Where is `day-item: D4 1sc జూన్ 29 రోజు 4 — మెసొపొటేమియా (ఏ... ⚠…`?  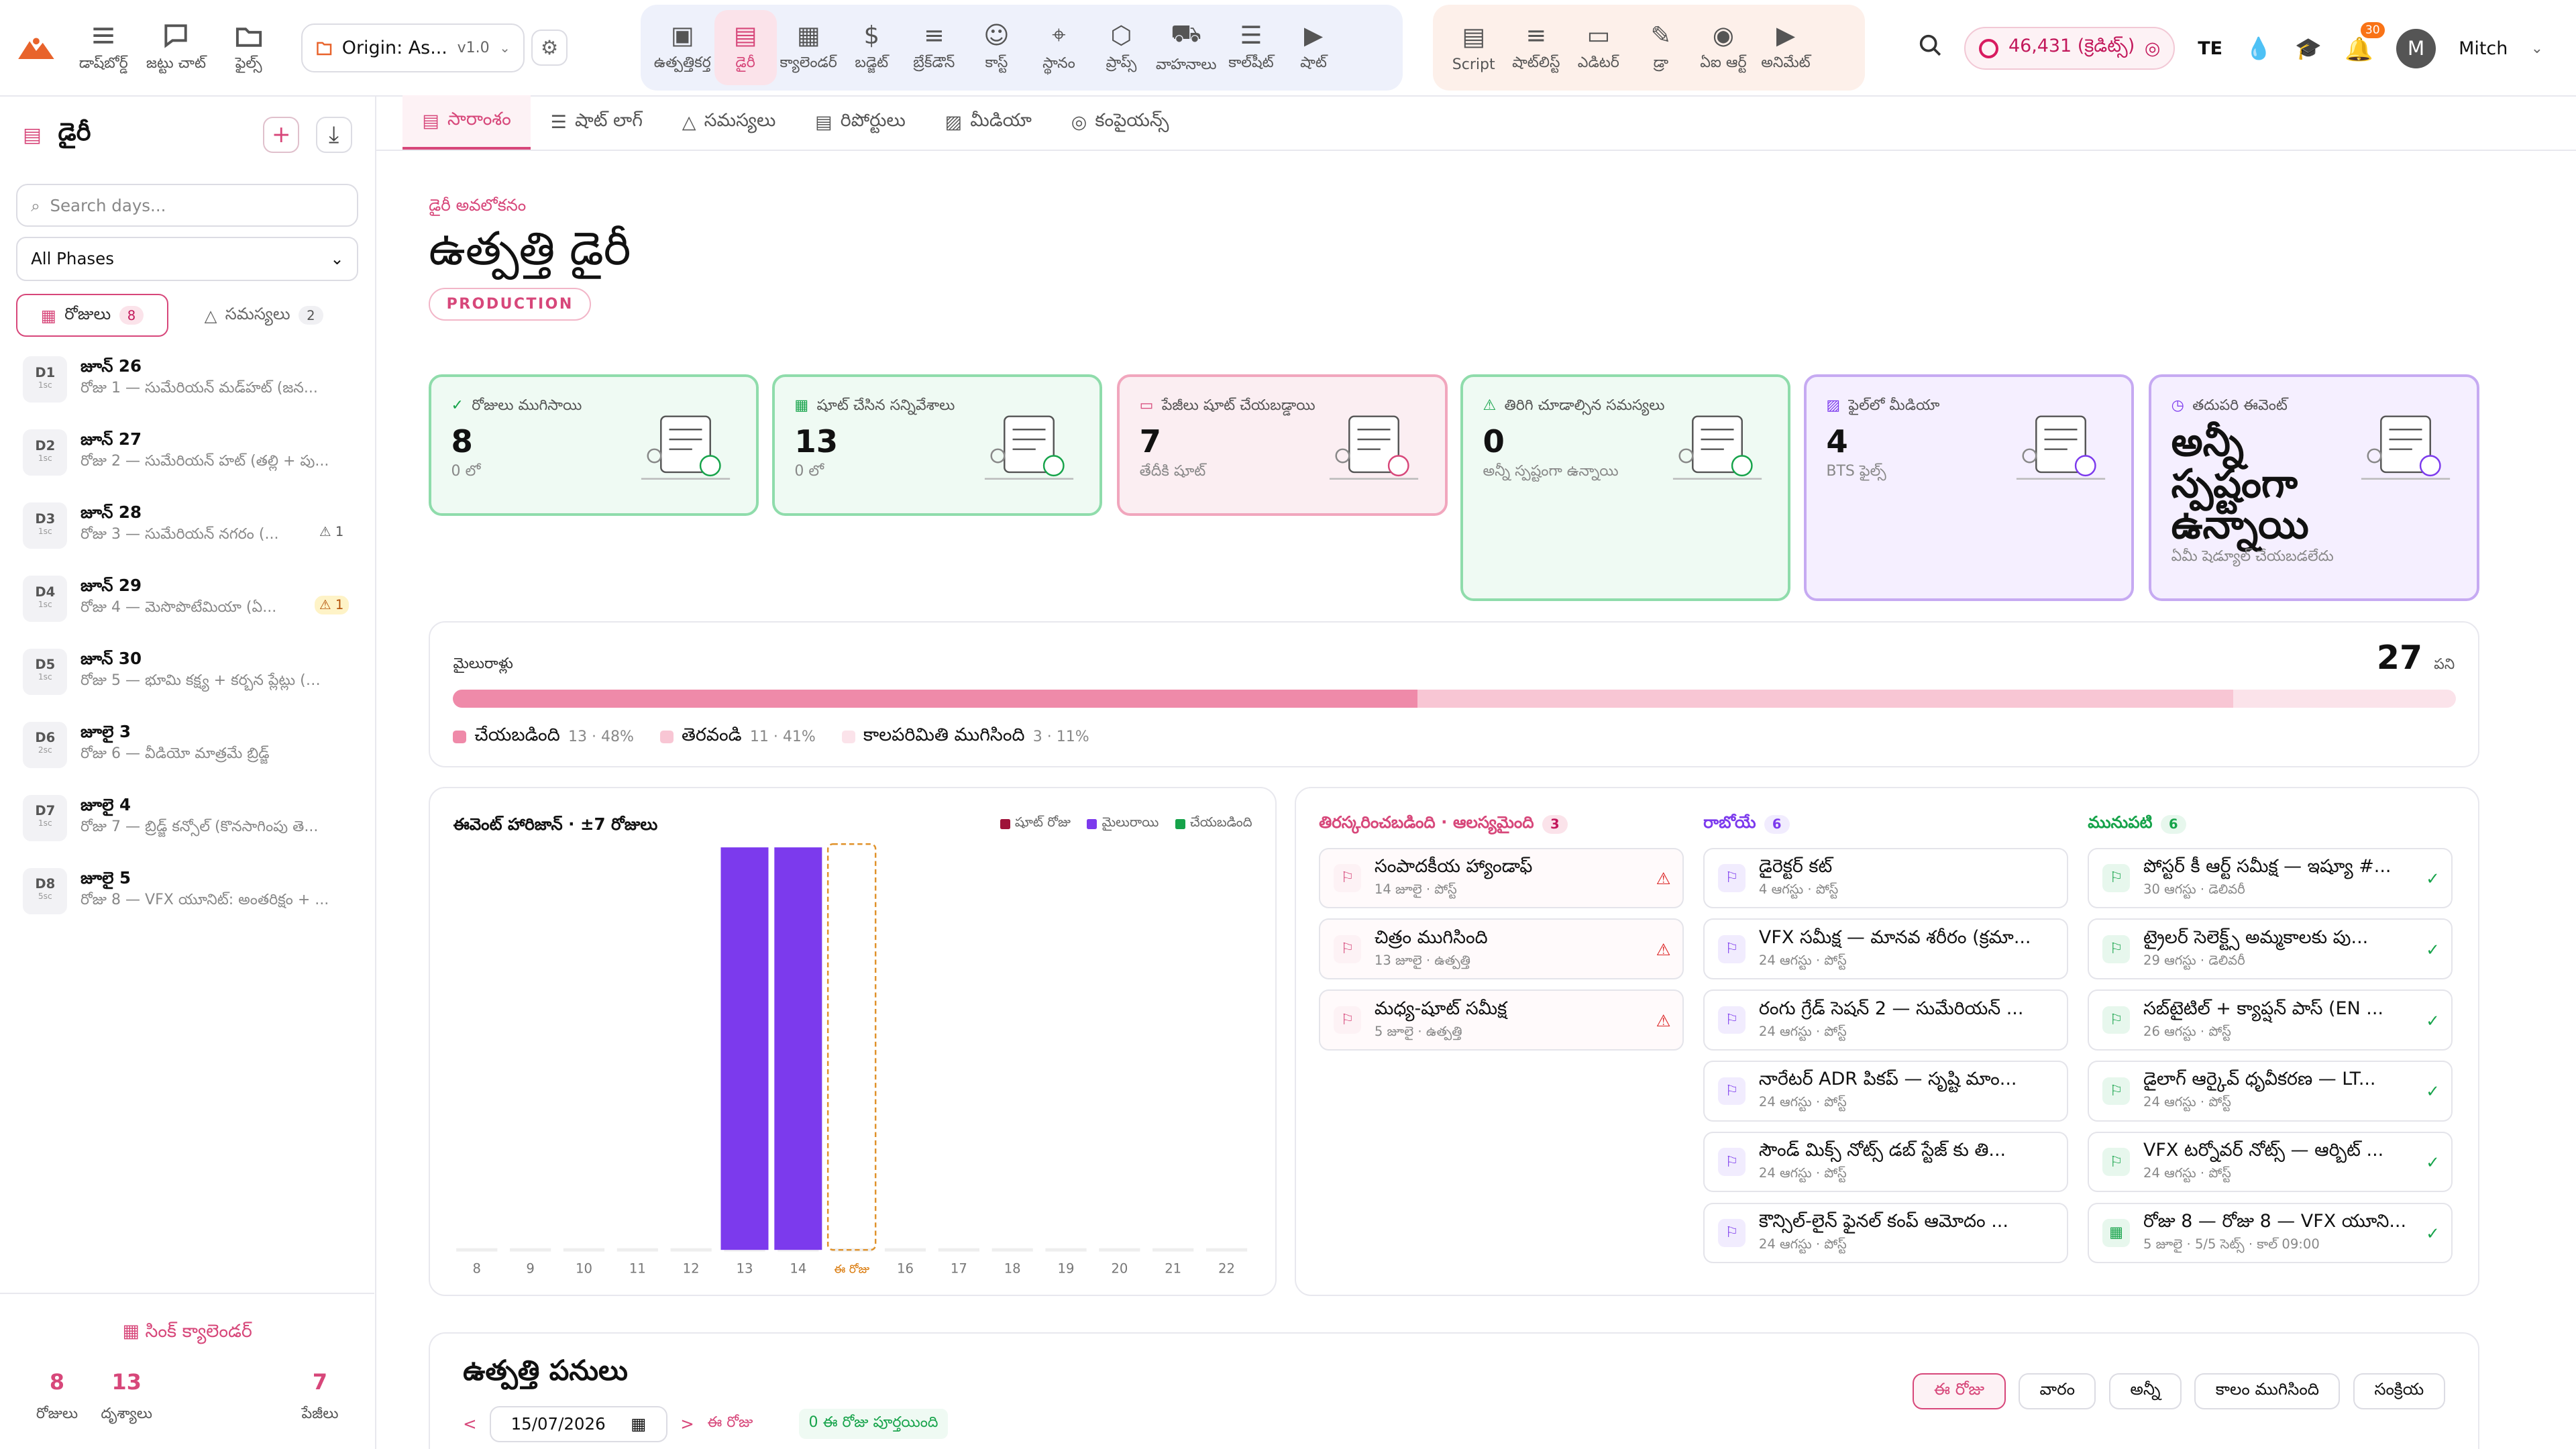
day-item: D4 1sc జూన్ 29 రోజు 4 — మెసొపొటేమియా (ఏ... ⚠… is located at coordinates (187, 612).